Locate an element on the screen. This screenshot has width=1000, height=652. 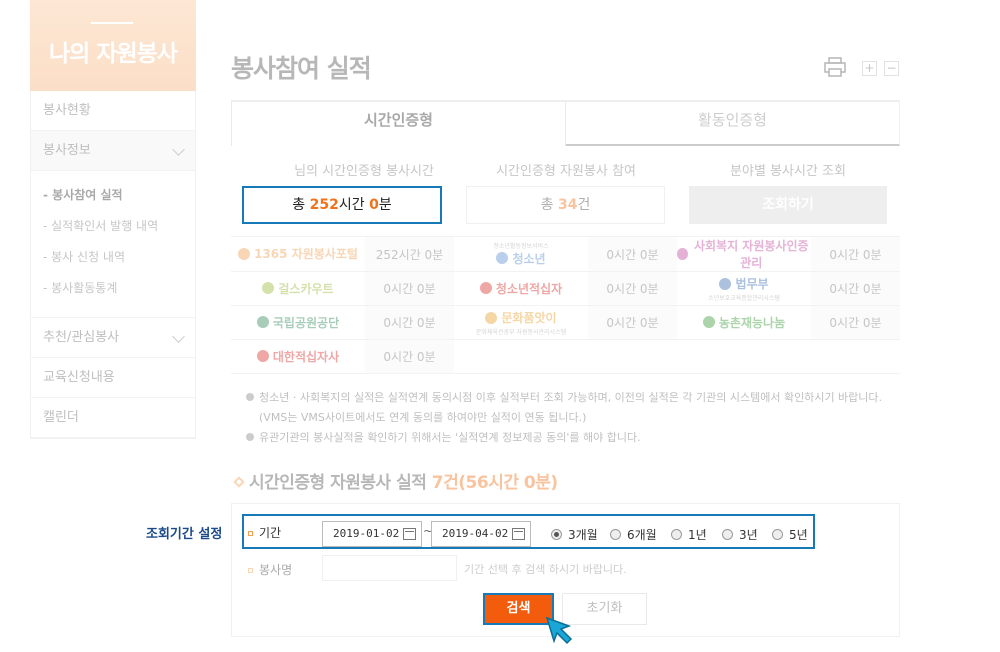
field-lookup-button: 조회하기 is located at coordinates (788, 205).